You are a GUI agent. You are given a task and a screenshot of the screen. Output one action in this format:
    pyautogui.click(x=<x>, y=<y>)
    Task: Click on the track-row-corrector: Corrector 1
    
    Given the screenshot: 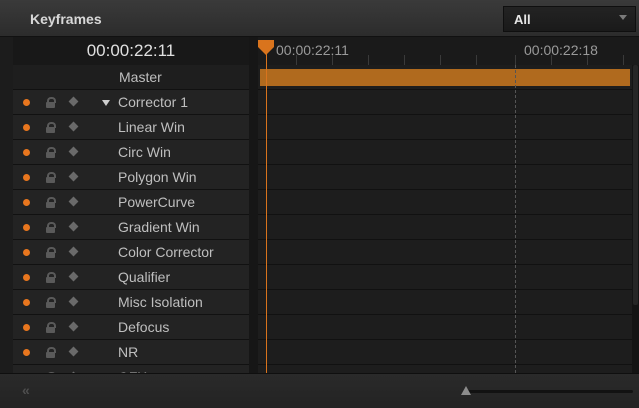 What is the action you would take?
    pyautogui.click(x=131, y=102)
    